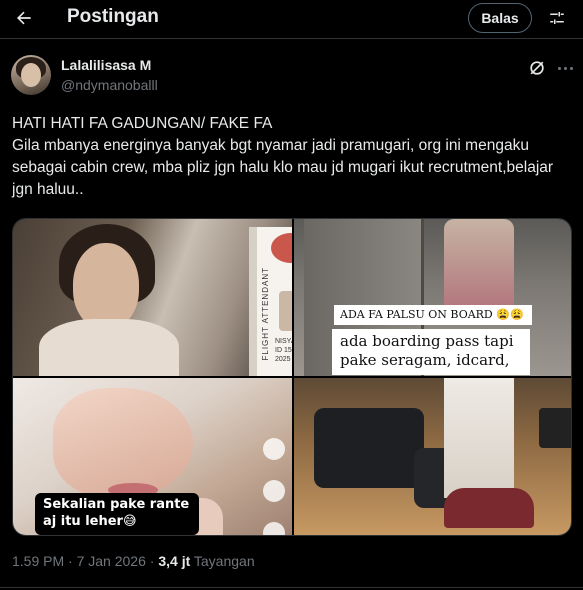 The image size is (583, 590). What do you see at coordinates (24, 18) in the screenshot?
I see `back-arrow-icon` at bounding box center [24, 18].